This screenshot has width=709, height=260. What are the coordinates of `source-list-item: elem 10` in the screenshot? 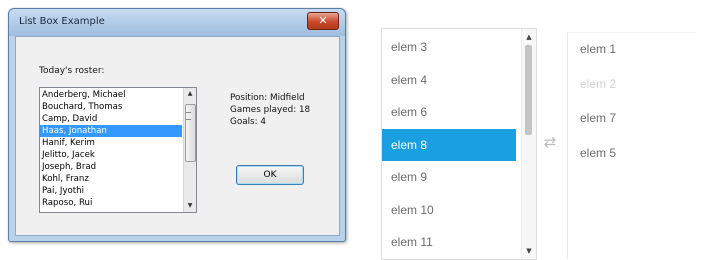 It's located at (449, 210).